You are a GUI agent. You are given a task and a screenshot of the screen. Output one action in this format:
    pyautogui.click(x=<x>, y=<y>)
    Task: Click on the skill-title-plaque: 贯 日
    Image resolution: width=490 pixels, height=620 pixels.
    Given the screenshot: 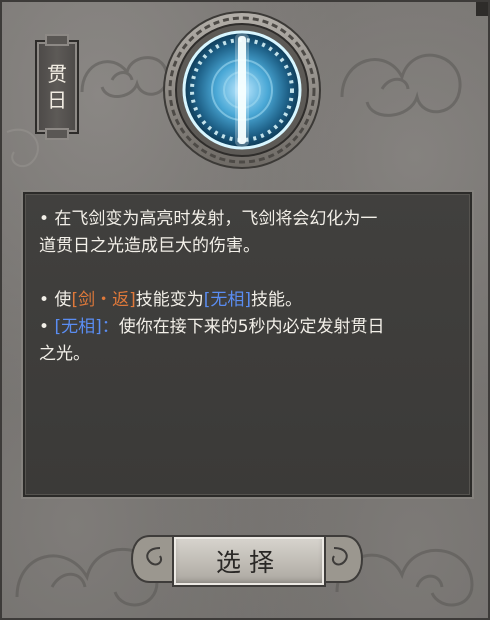 What is the action you would take?
    pyautogui.click(x=57, y=87)
    